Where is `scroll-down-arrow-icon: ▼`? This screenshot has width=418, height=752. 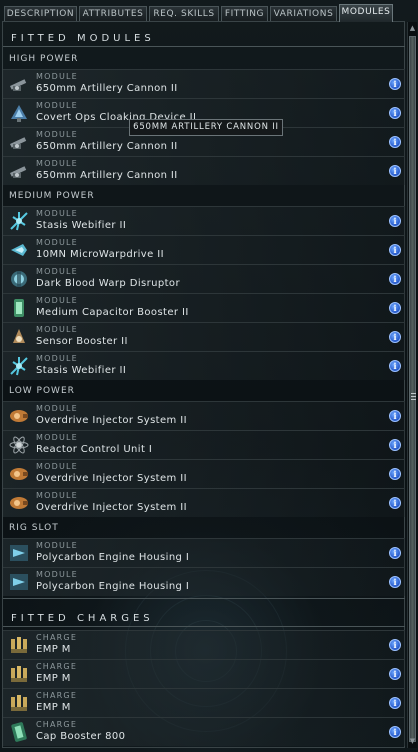 scroll-down-arrow-icon: ▼ is located at coordinates (412, 741).